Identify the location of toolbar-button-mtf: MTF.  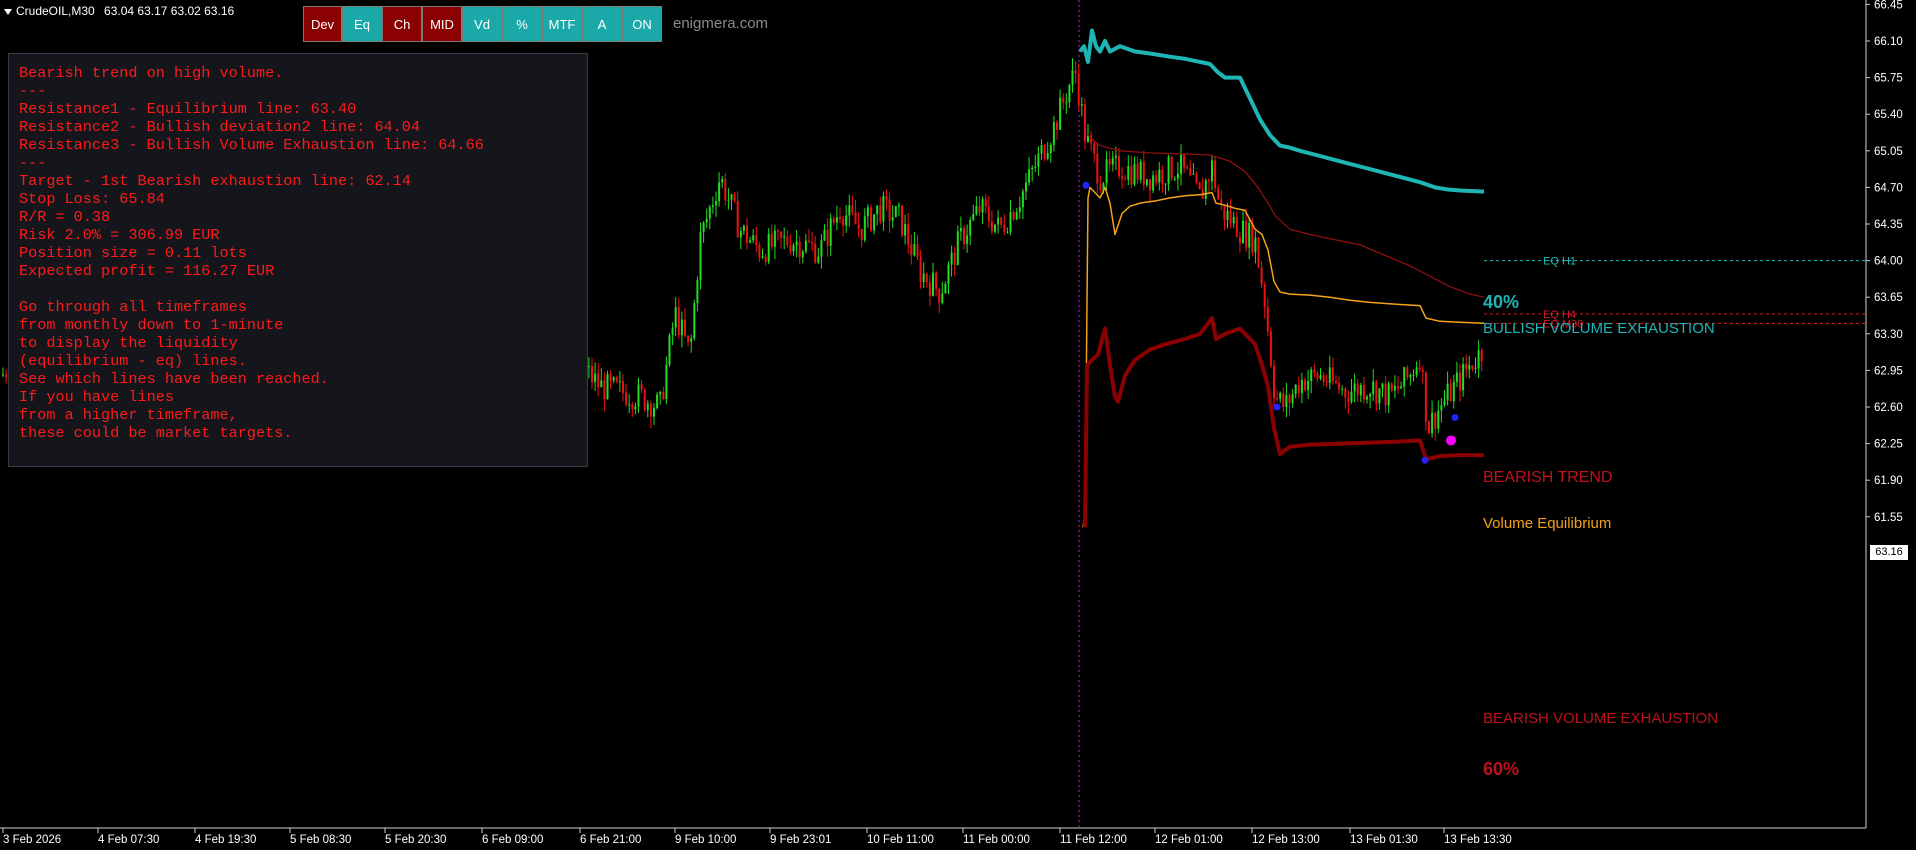
(562, 24).